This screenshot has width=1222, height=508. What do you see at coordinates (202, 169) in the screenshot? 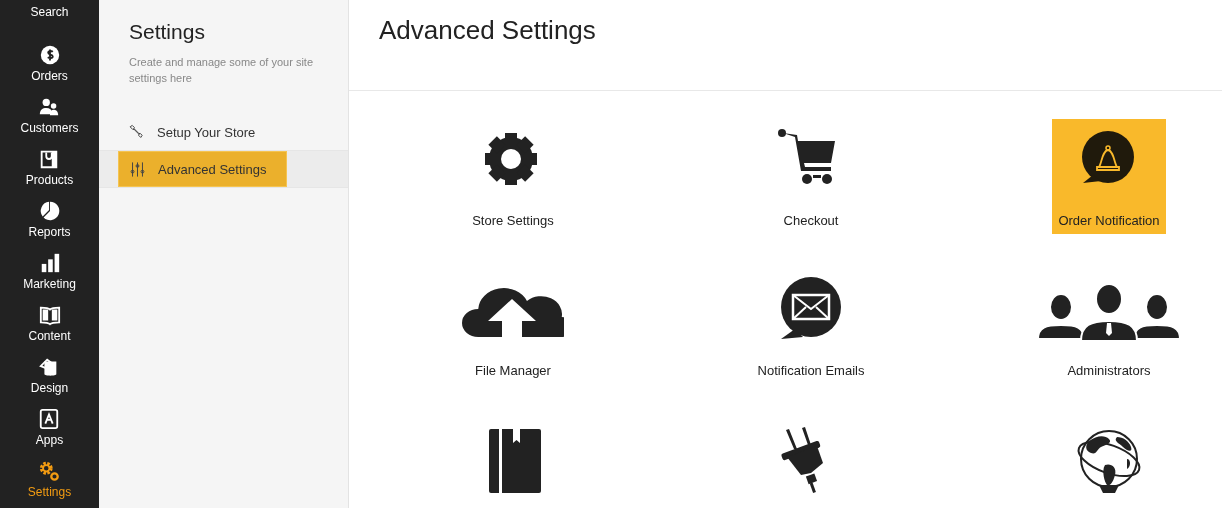
I see `settings-menu-item: Advanced Settings` at bounding box center [202, 169].